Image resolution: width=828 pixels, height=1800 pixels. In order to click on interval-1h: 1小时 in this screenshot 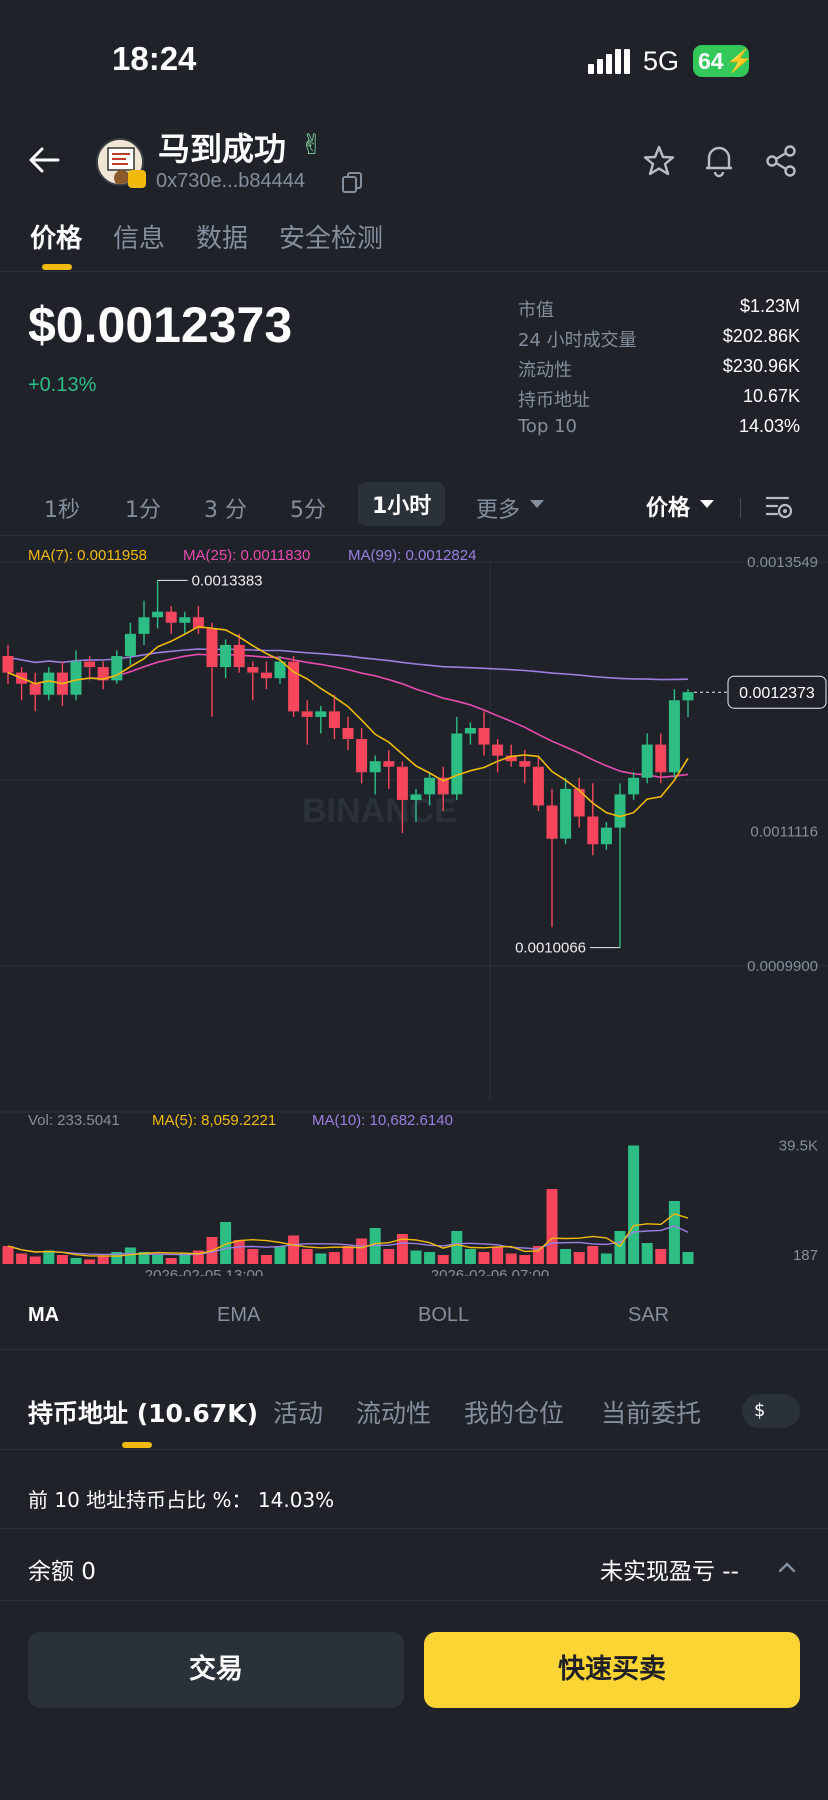, I will do `click(402, 504)`.